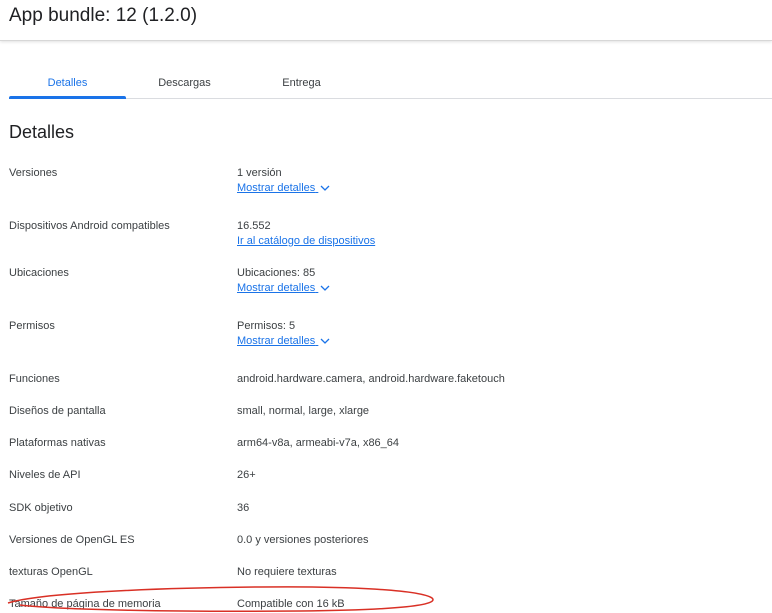 This screenshot has width=772, height=613. I want to click on row-value-versiones: 1 versión, so click(259, 173).